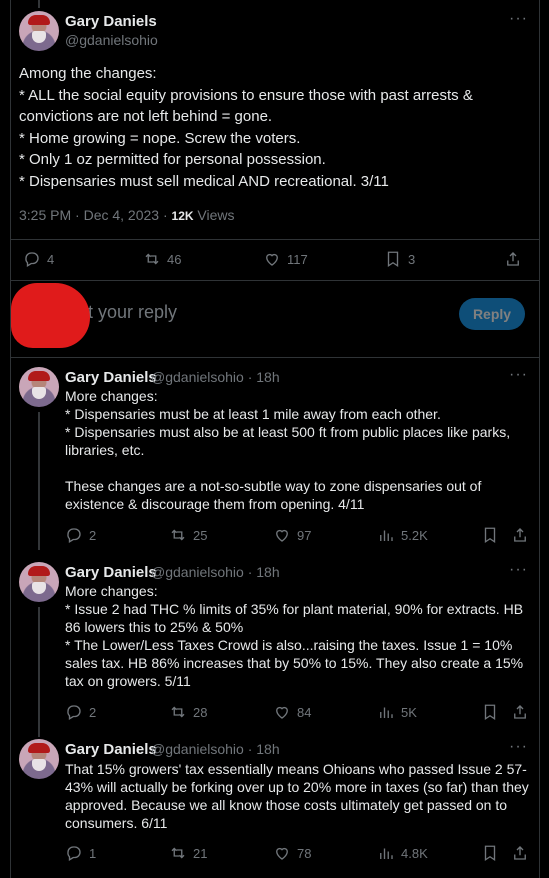 Image resolution: width=549 pixels, height=878 pixels. Describe the element at coordinates (174, 259) in the screenshot. I see `repost-count: 46` at that location.